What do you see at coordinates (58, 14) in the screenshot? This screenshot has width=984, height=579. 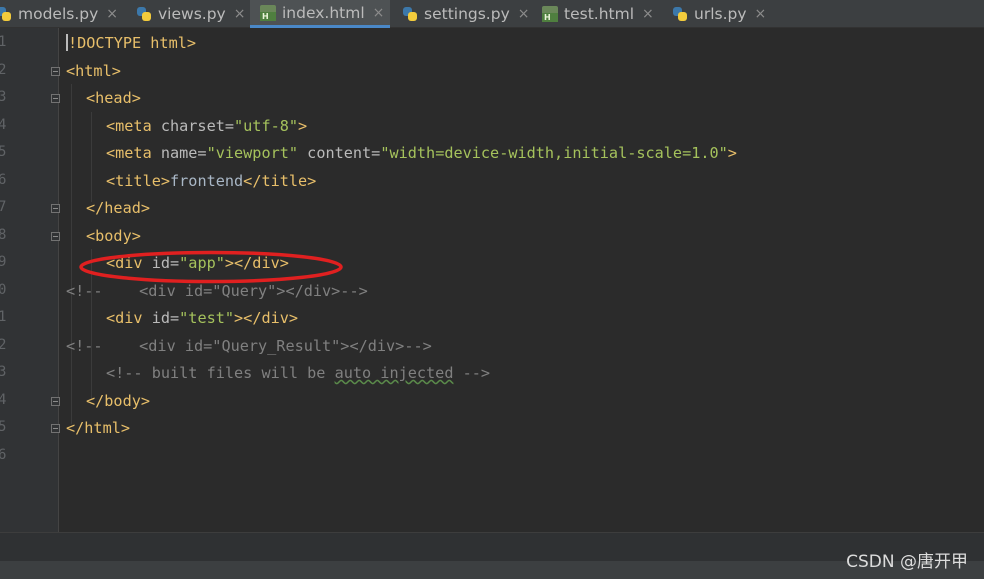 I see `tab-label: models.py` at bounding box center [58, 14].